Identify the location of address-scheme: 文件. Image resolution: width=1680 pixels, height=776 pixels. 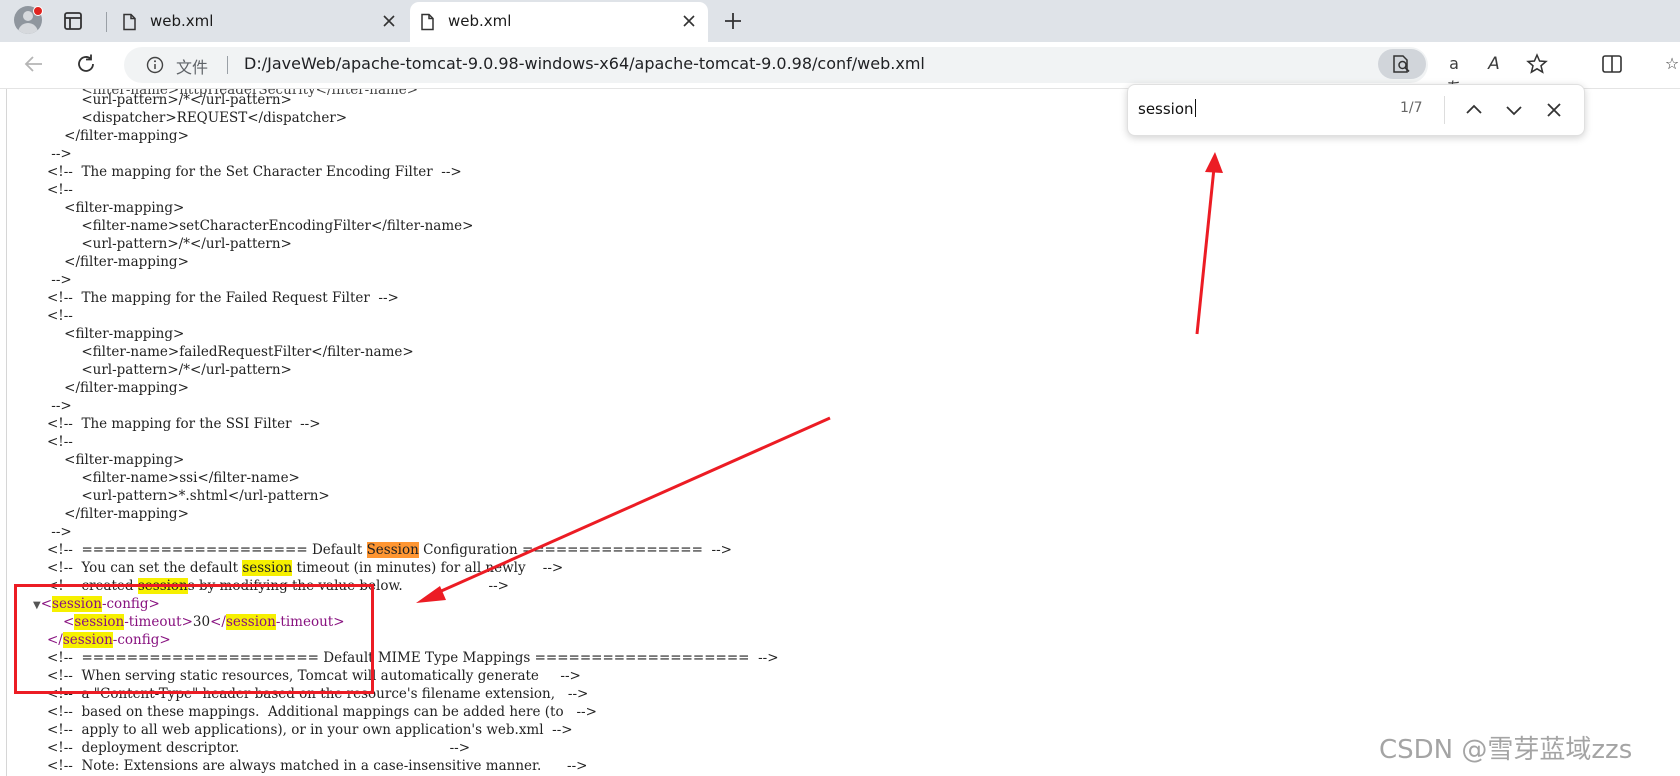
(192, 67).